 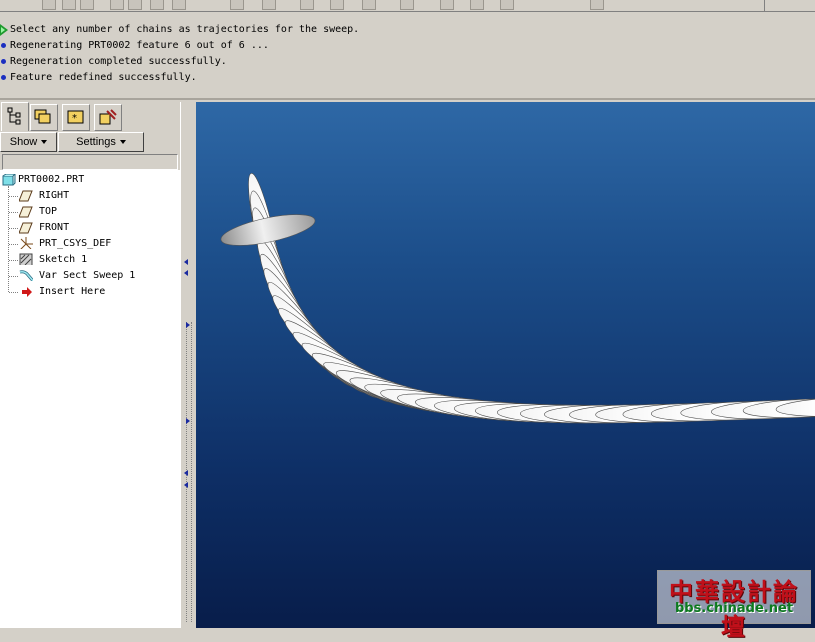 I want to click on navigator-tabs: *, so click(x=90, y=116).